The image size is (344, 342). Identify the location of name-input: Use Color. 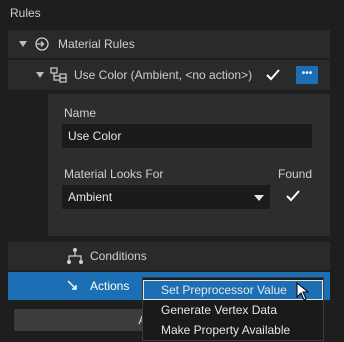
(187, 136).